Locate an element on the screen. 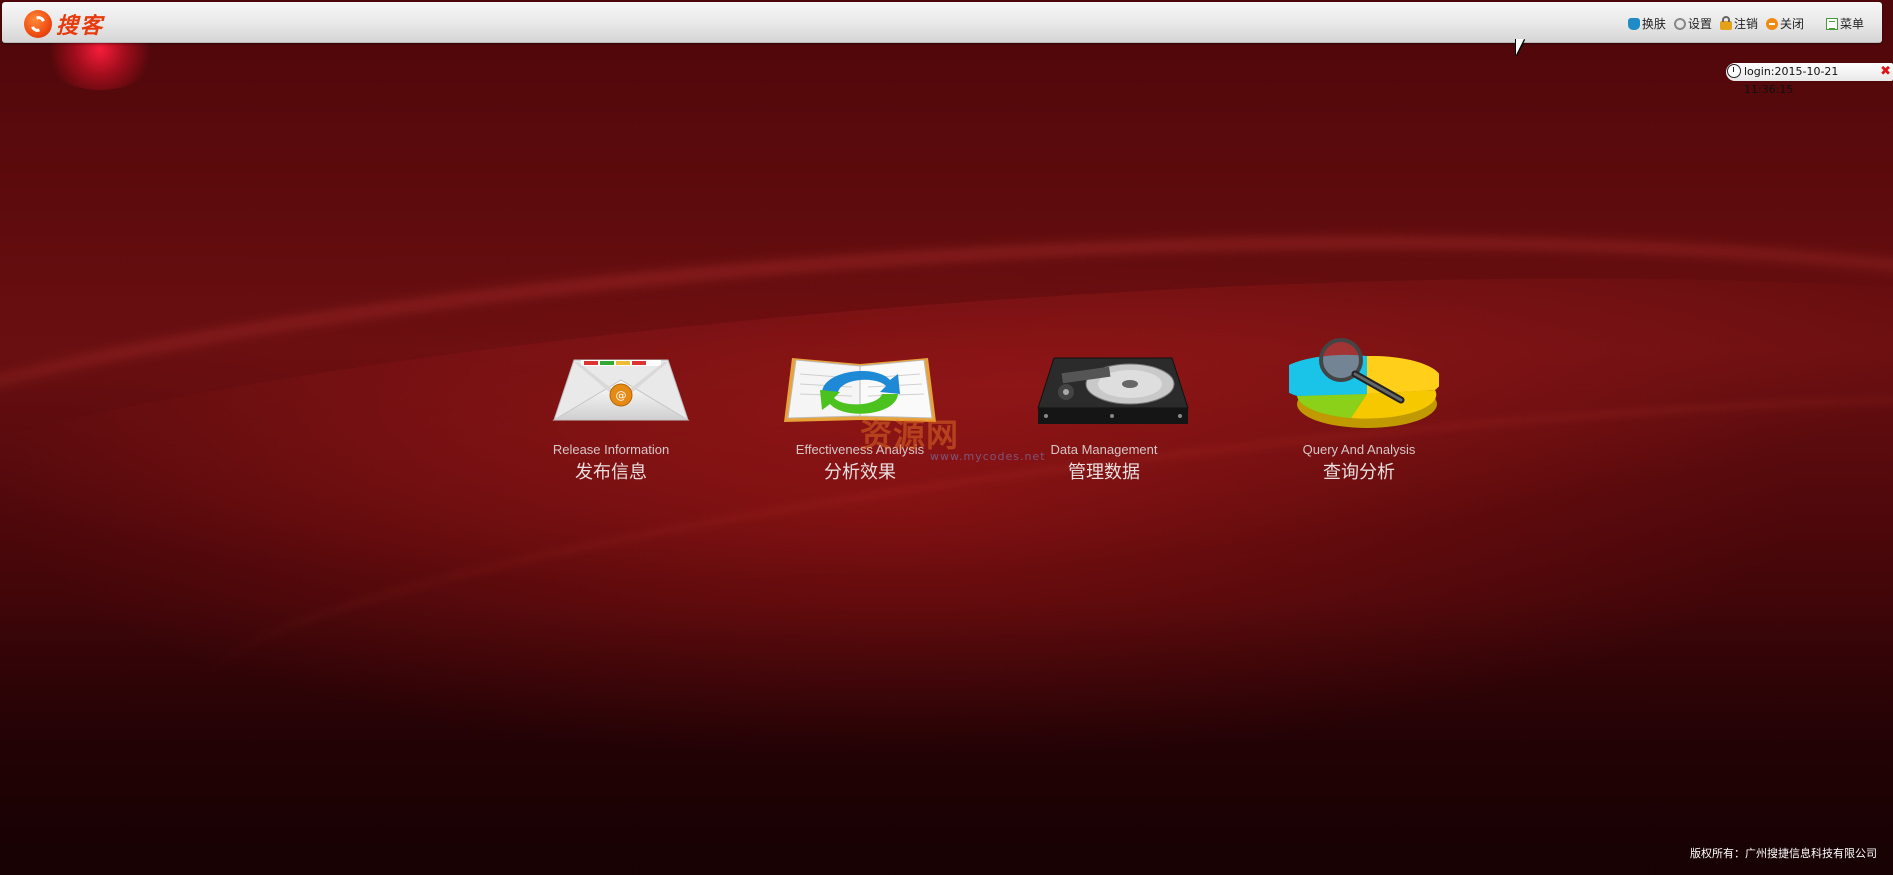 The width and height of the screenshot is (1893, 875). gear-icon is located at coordinates (1679, 23).